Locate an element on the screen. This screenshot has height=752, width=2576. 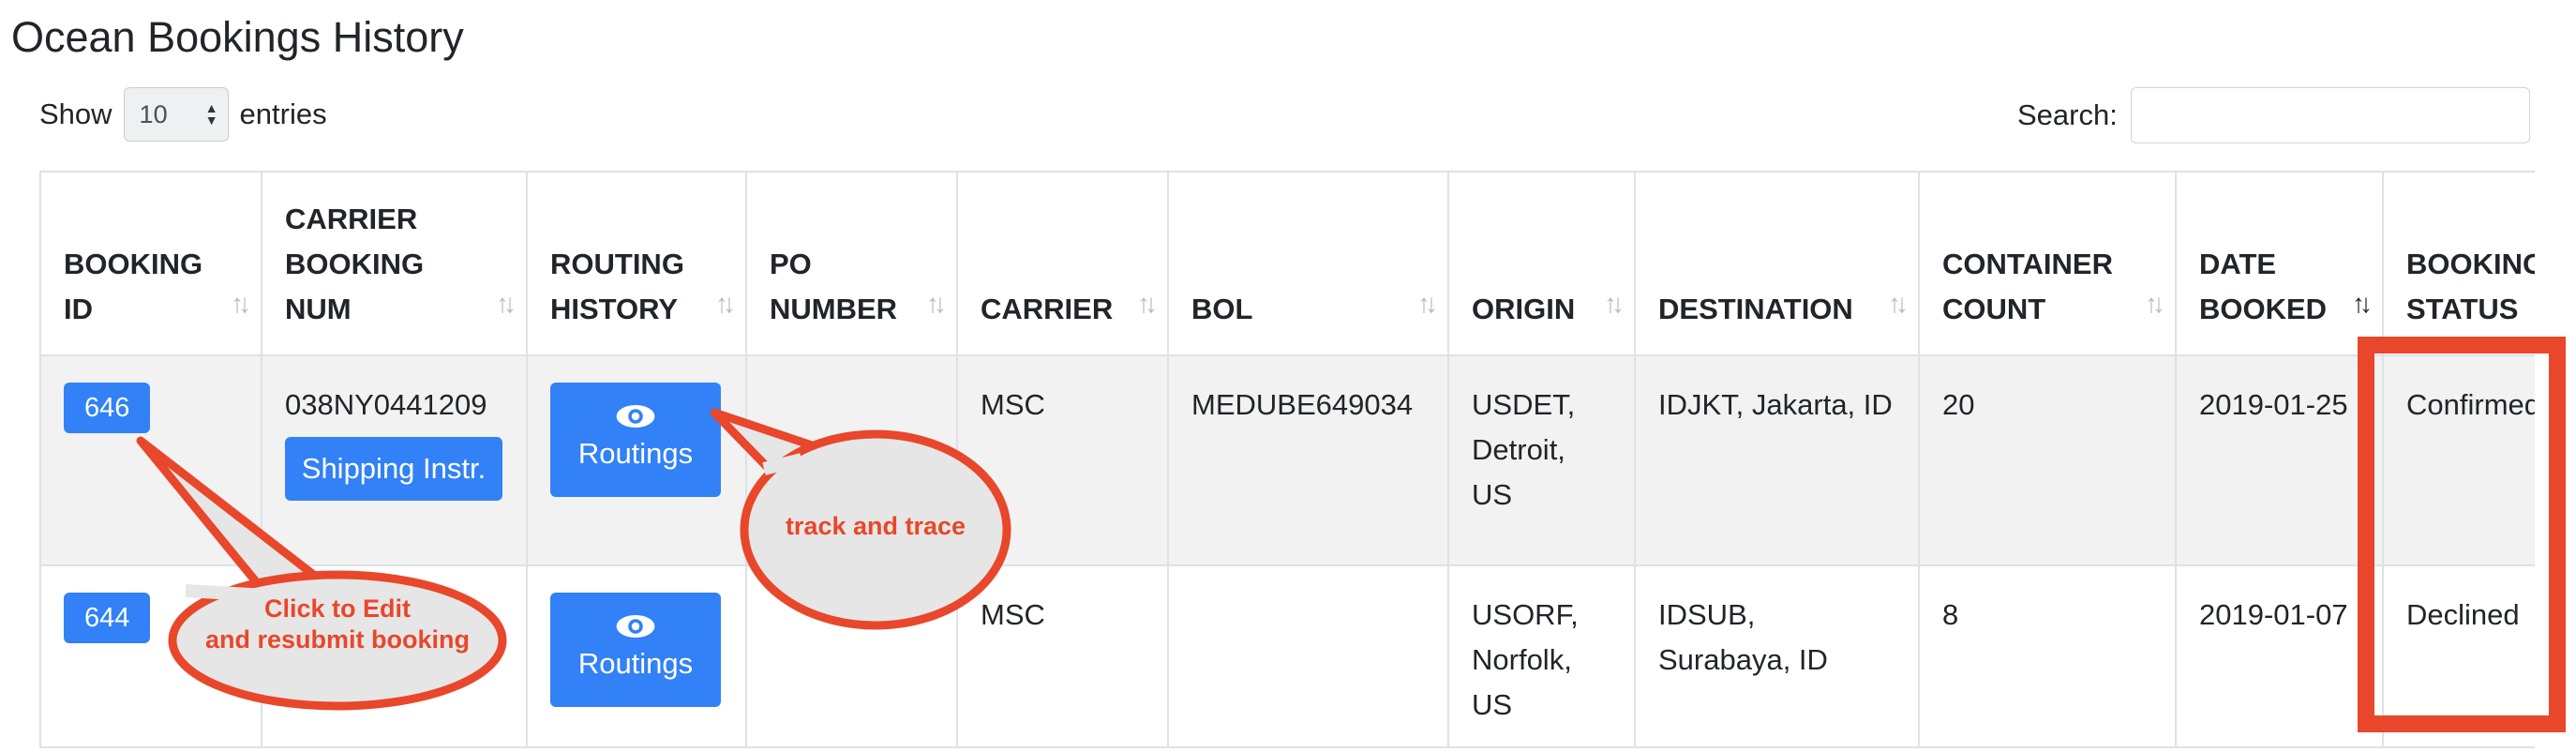
col-header-date-booked: DATE BOOKED ↑↓ is located at coordinates (2279, 263).